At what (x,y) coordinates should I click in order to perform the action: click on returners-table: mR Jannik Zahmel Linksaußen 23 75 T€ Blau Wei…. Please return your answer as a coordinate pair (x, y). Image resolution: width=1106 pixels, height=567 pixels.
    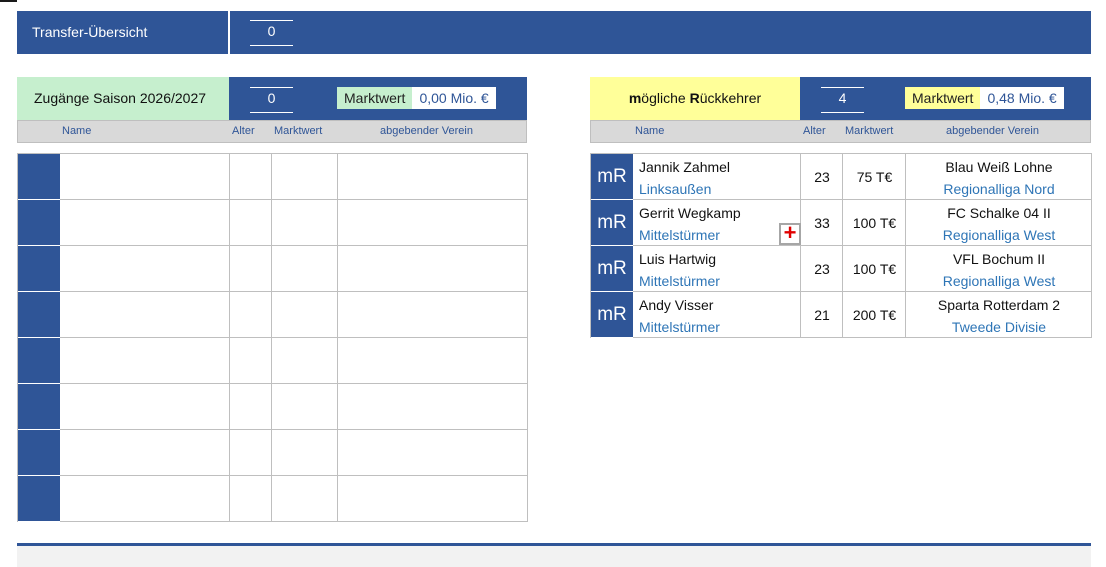
    Looking at the image, I should click on (841, 245).